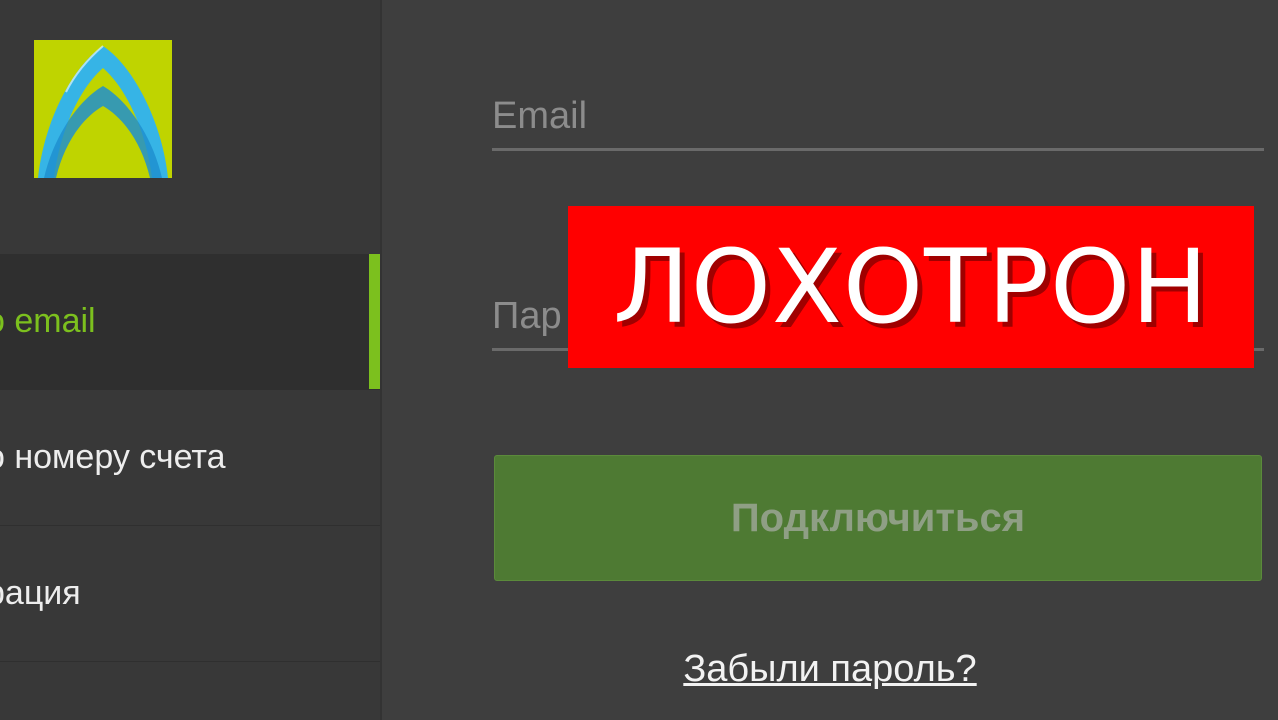 This screenshot has height=720, width=1278. What do you see at coordinates (48, 321) in the screenshot?
I see `sidebar-item-label: о email` at bounding box center [48, 321].